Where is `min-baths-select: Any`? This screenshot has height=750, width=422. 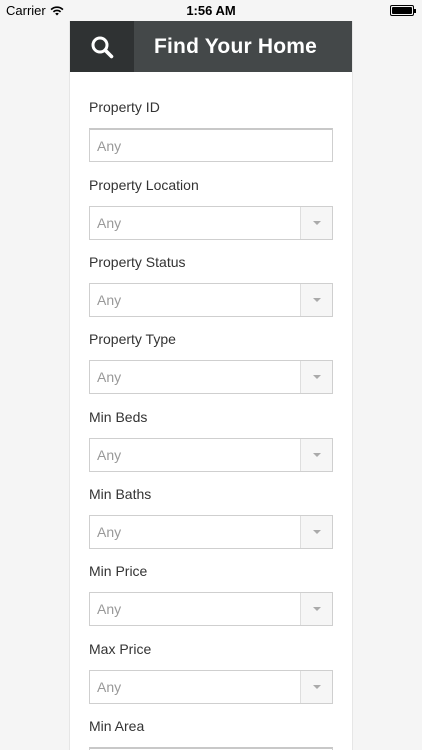
min-baths-select: Any is located at coordinates (211, 532).